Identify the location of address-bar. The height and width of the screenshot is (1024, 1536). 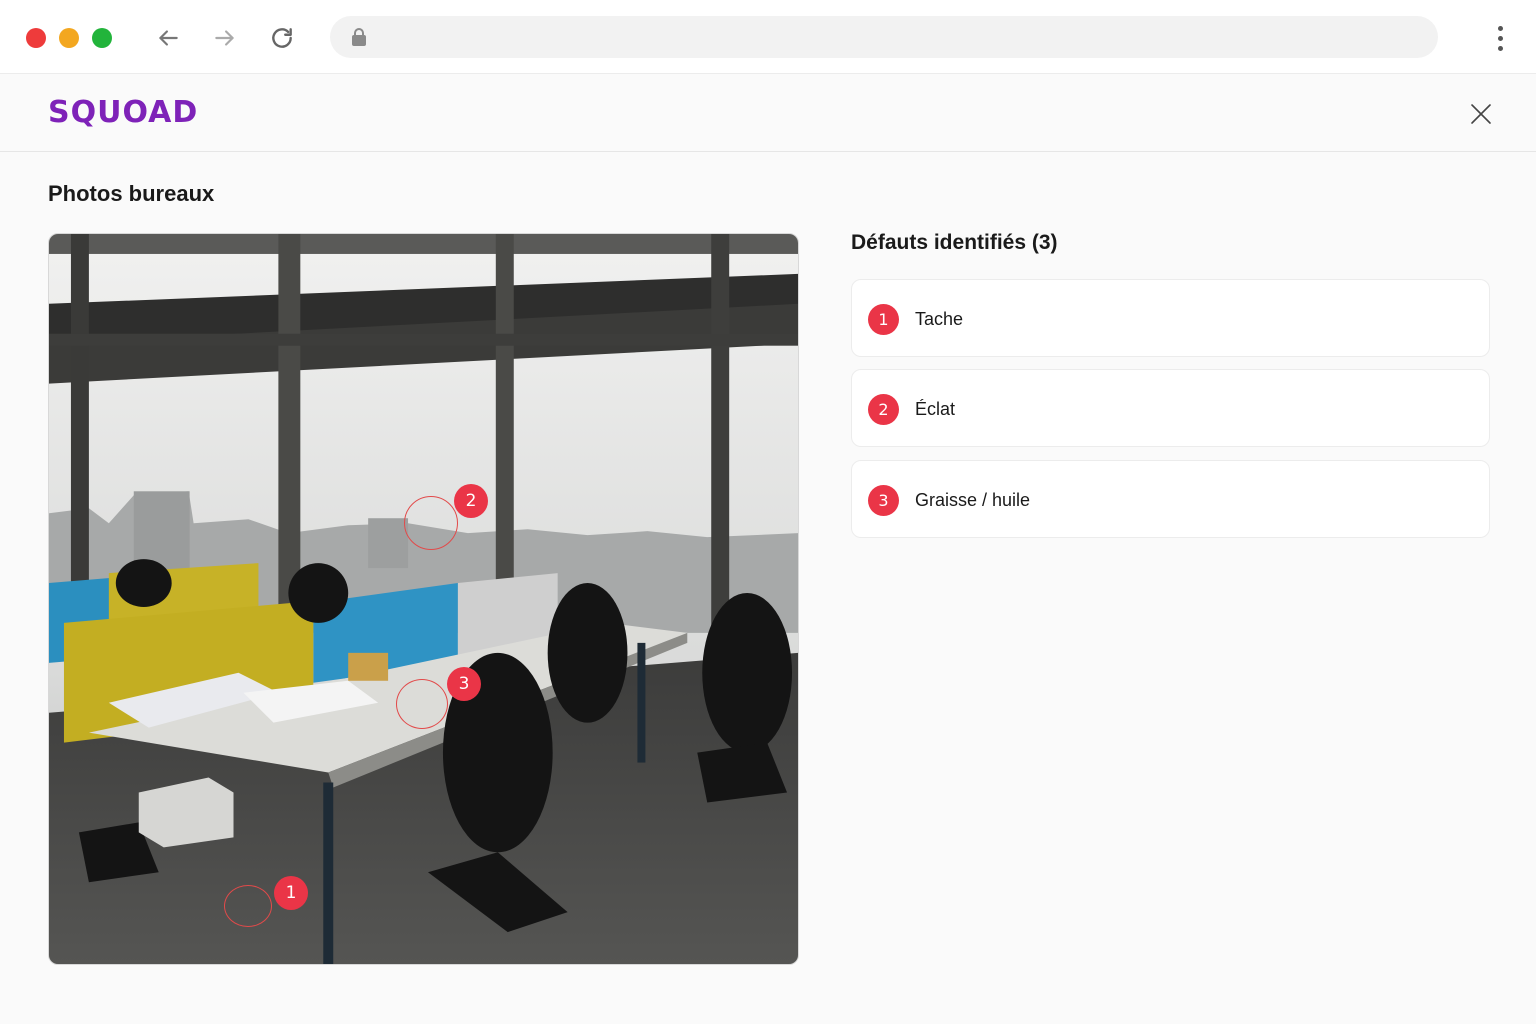
(884, 37).